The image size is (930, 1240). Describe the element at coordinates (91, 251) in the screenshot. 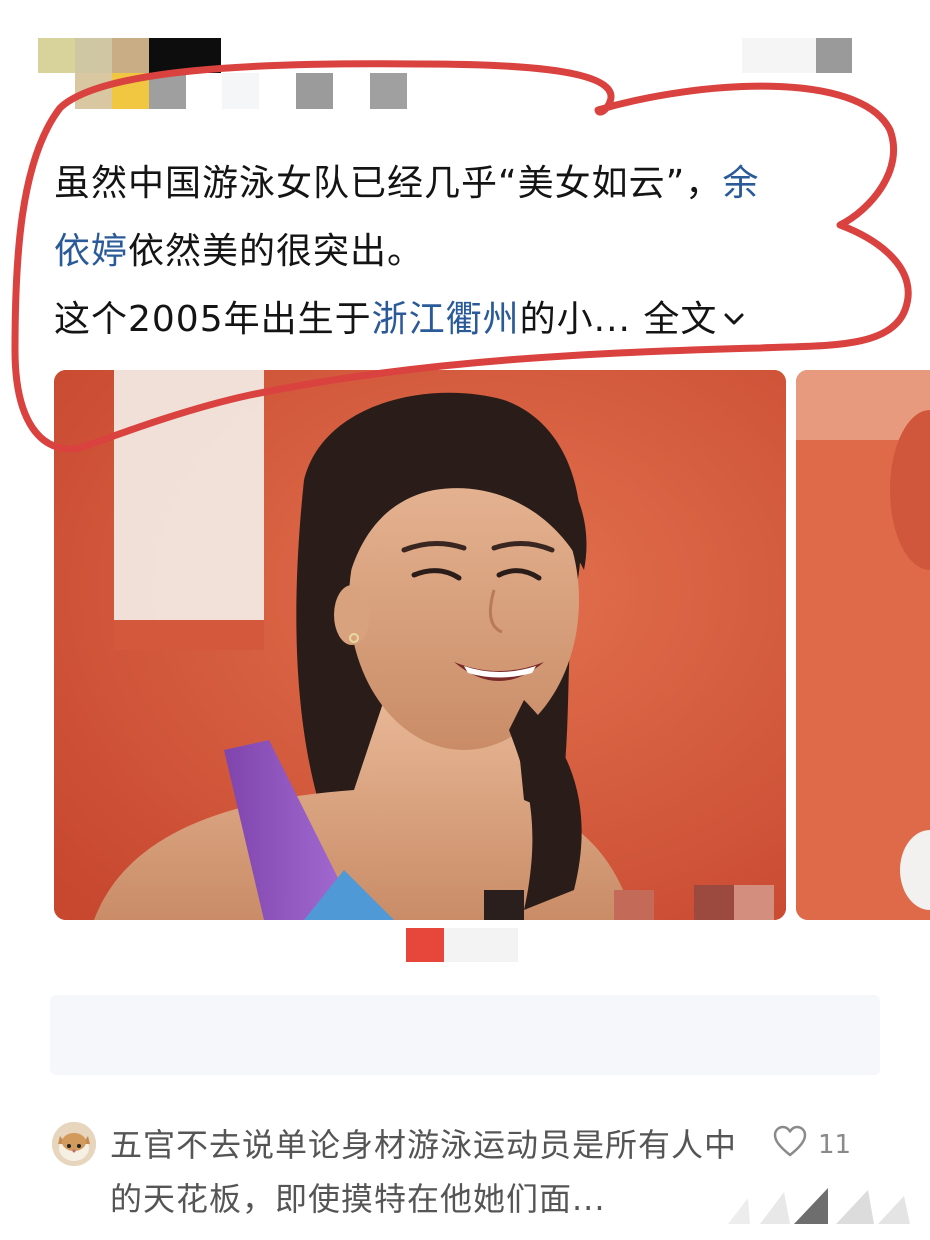

I see `person-link: 依婷` at that location.